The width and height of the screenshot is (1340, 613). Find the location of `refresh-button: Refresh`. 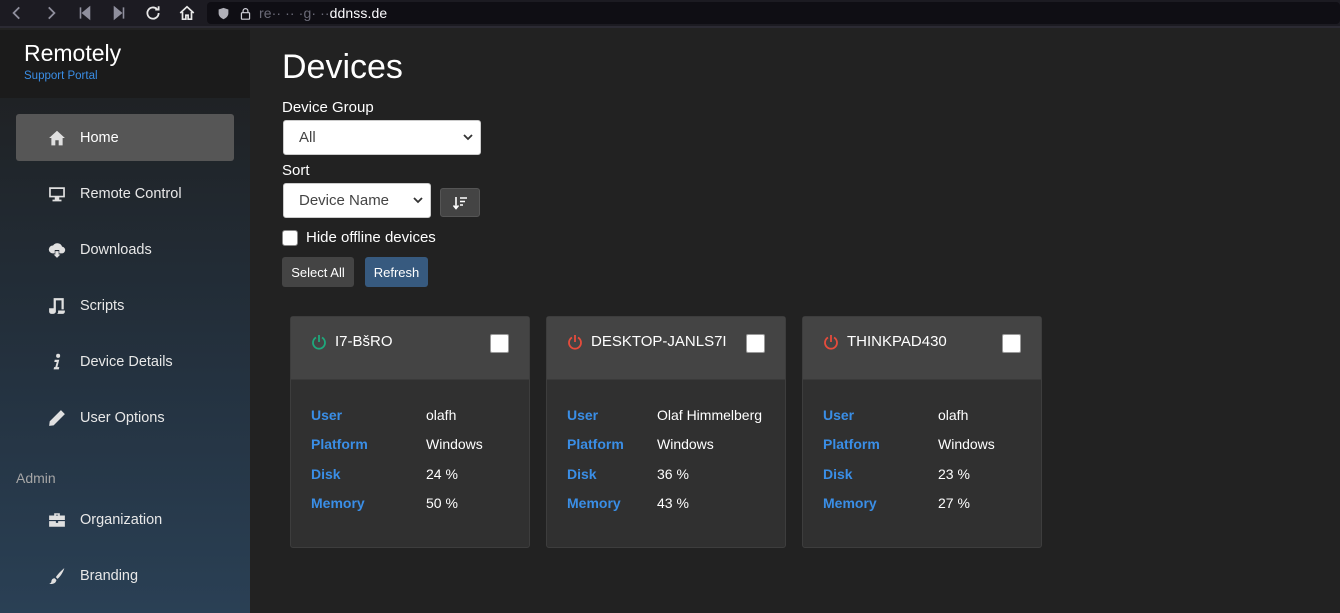

refresh-button: Refresh is located at coordinates (396, 272).